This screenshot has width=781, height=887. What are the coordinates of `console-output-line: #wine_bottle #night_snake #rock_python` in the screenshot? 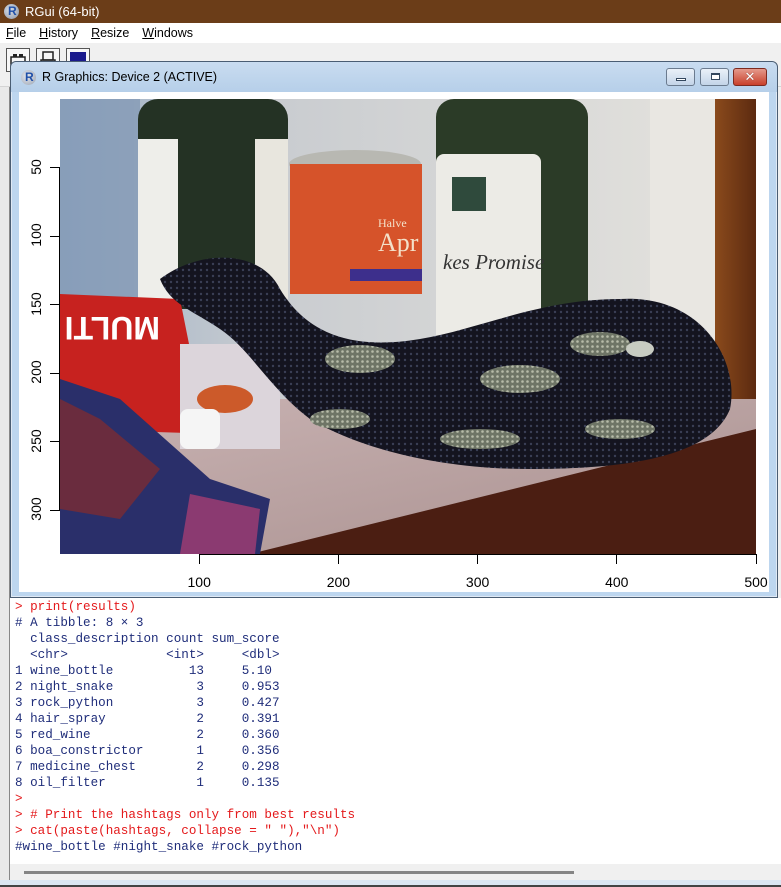 It's located at (159, 847).